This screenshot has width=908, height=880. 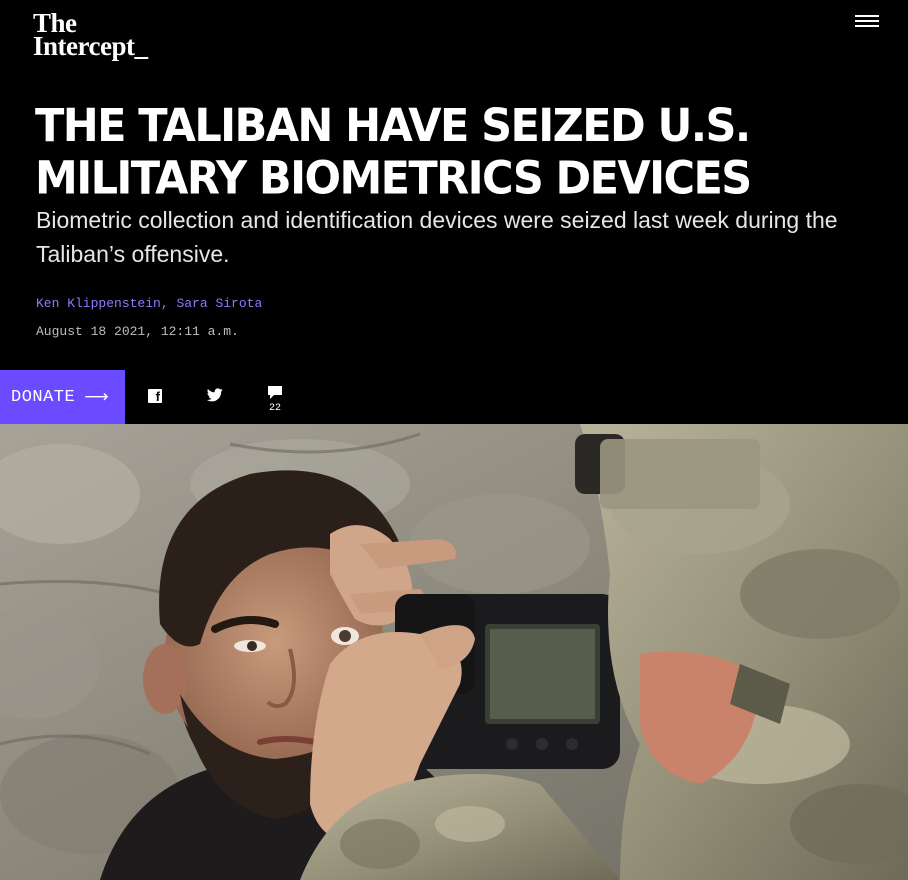 I want to click on facebook-icon: f, so click(x=155, y=396).